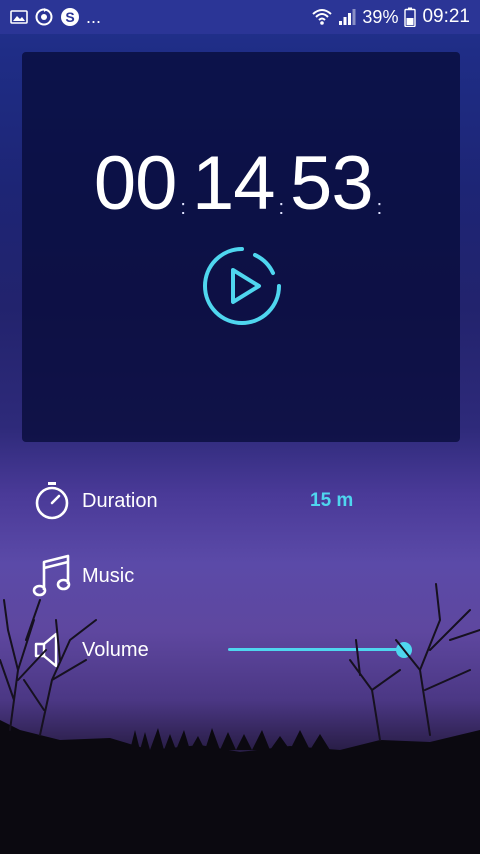  I want to click on system-status: 39% 09:21, so click(391, 17).